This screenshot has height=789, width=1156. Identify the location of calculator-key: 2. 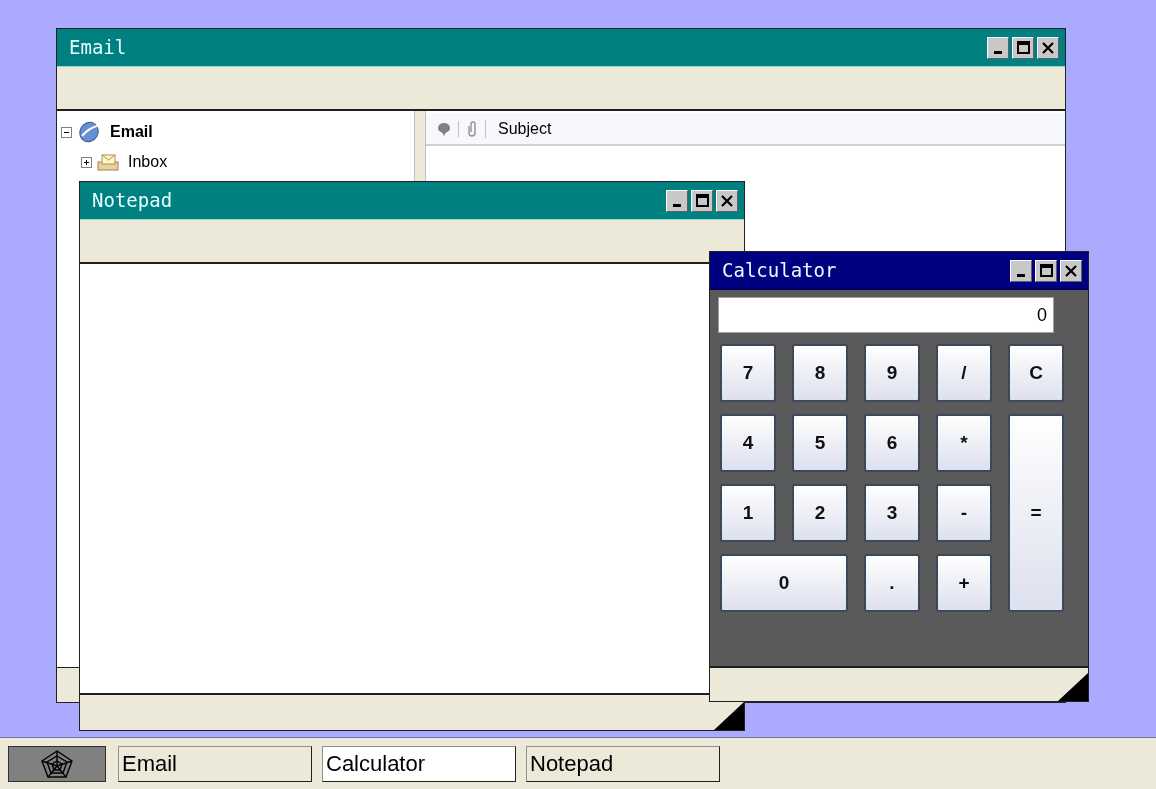
(820, 513).